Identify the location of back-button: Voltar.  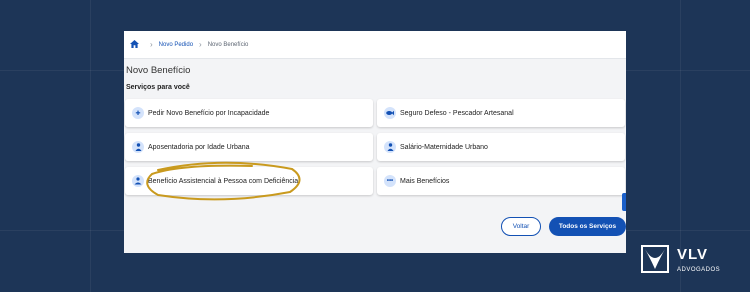
(521, 226).